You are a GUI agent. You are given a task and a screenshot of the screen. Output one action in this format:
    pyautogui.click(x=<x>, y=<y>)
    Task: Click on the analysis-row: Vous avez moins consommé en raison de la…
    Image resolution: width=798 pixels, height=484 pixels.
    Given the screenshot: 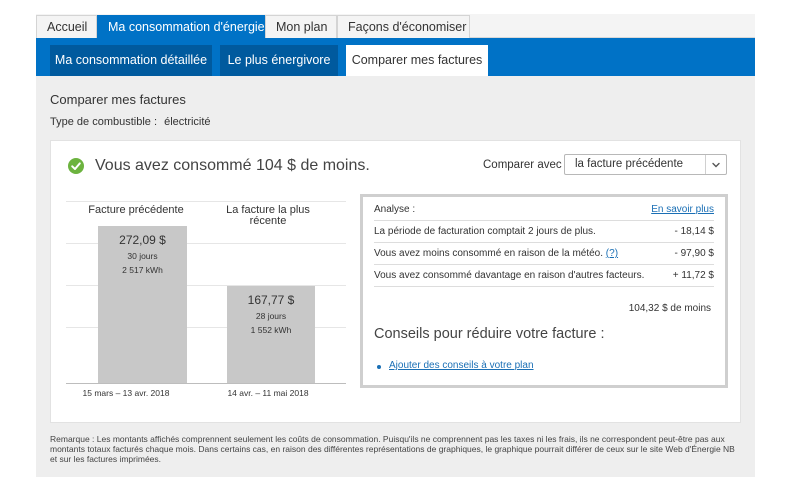 What is the action you would take?
    pyautogui.click(x=544, y=254)
    